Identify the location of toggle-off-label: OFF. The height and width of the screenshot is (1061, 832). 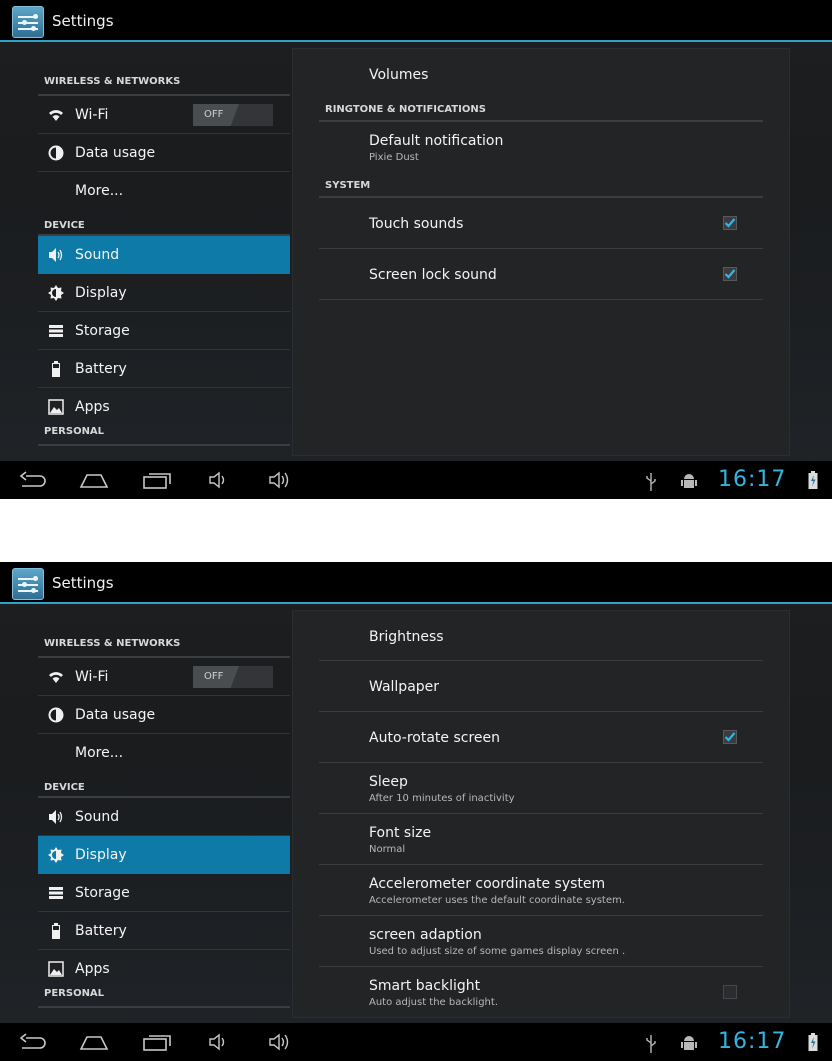
(216, 115).